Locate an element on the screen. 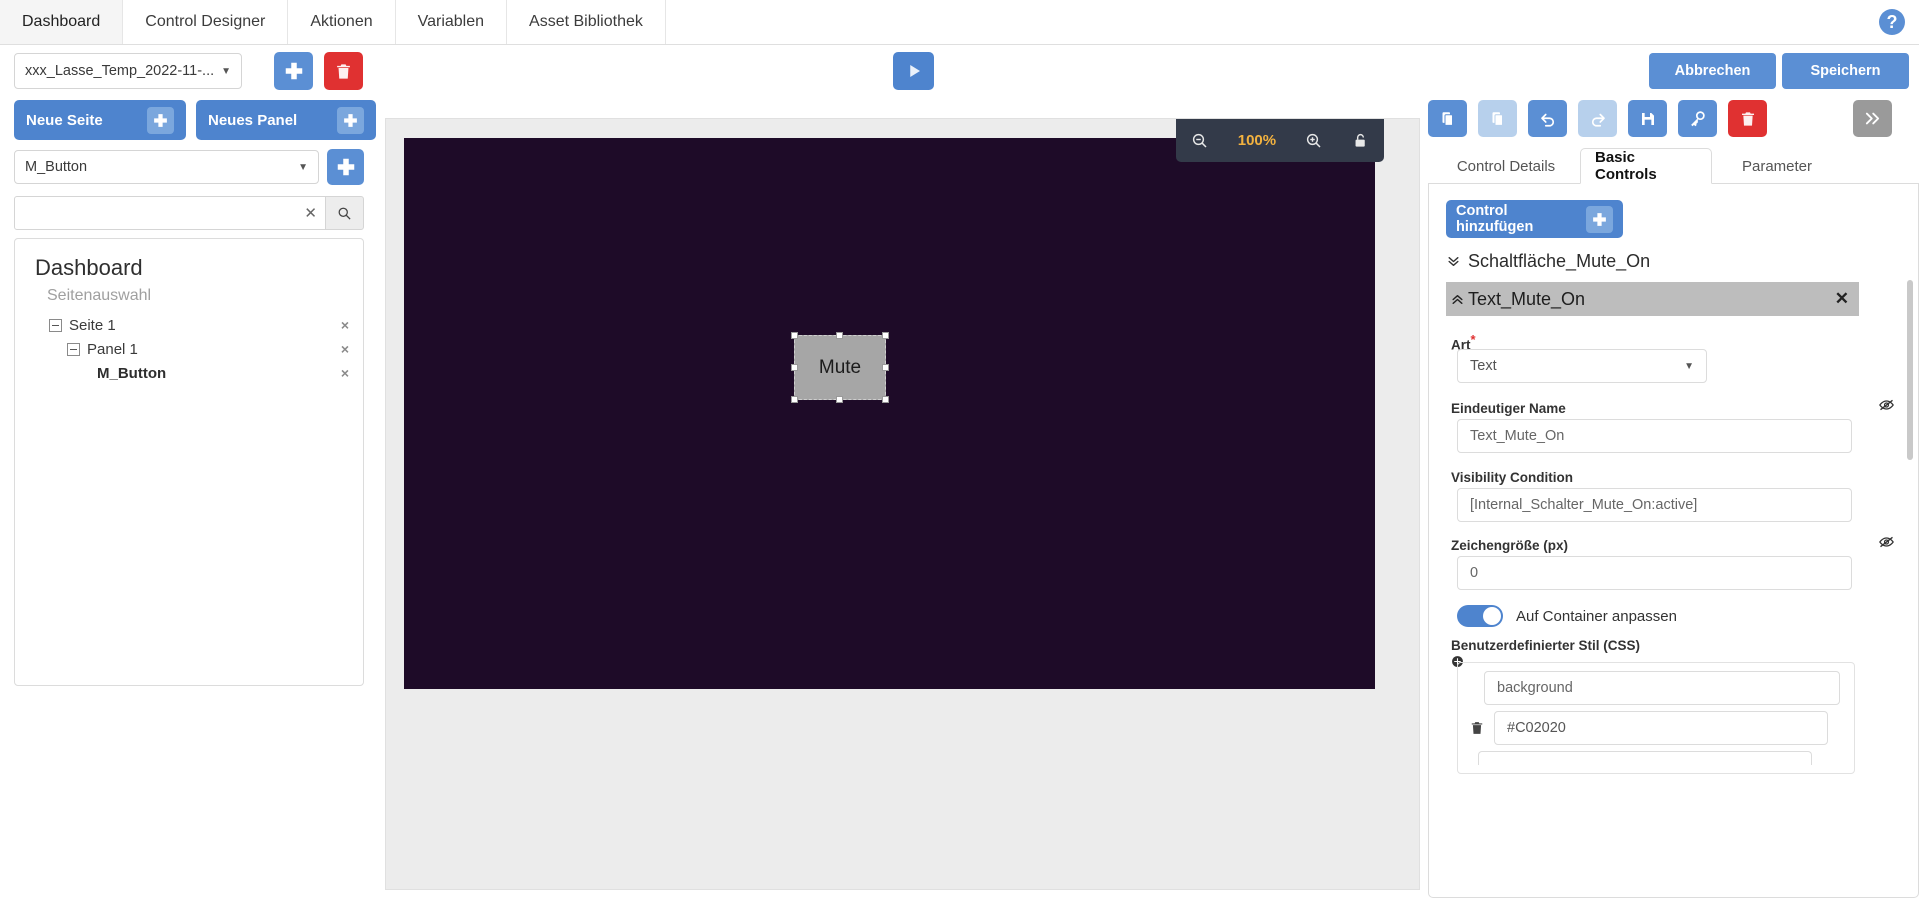 The width and height of the screenshot is (1919, 898). nav-tab-variablen: Variablen is located at coordinates (452, 22).